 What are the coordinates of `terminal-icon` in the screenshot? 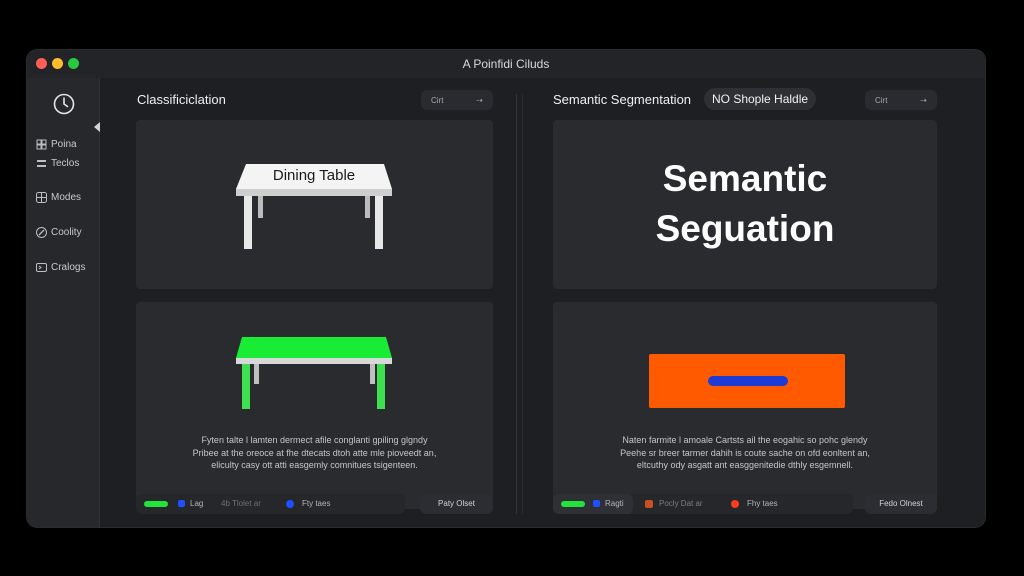 It's located at (41, 267).